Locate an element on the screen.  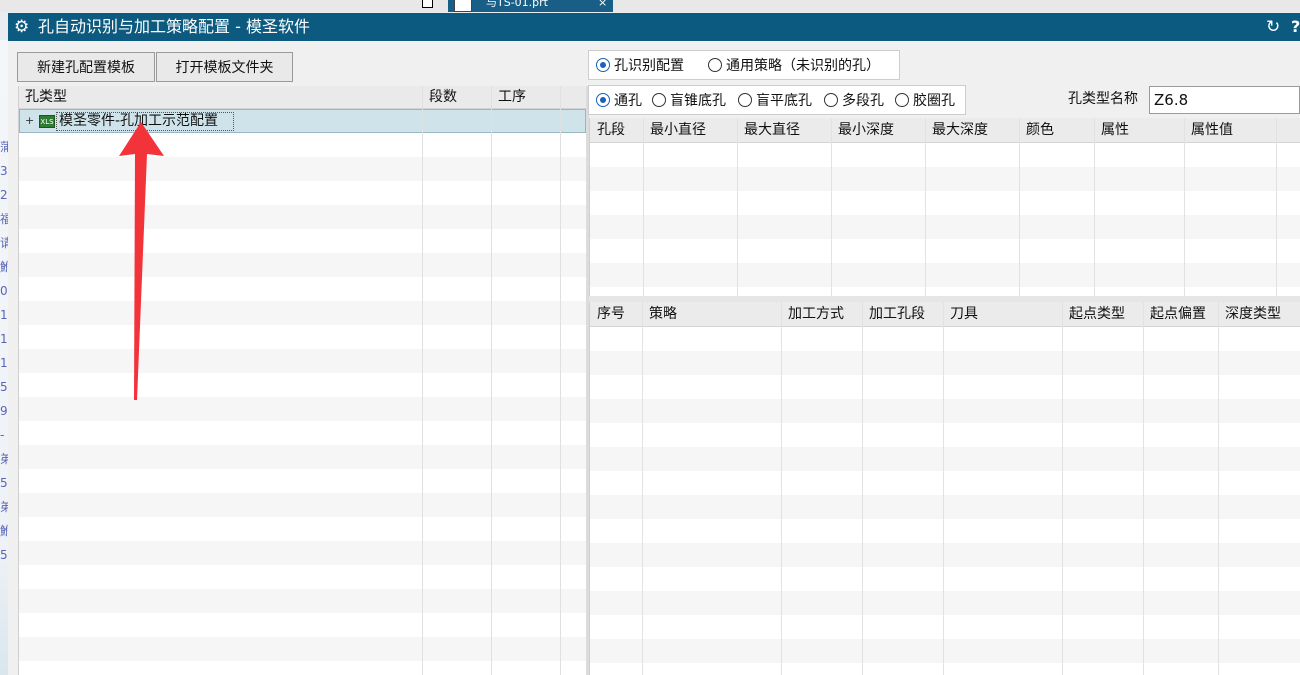
column-header-strategy: 策略 is located at coordinates (663, 314).